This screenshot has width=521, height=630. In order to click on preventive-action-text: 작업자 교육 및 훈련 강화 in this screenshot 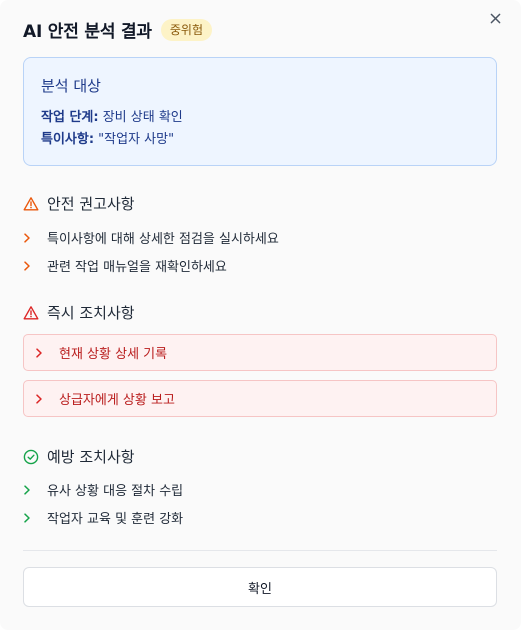, I will do `click(115, 519)`.